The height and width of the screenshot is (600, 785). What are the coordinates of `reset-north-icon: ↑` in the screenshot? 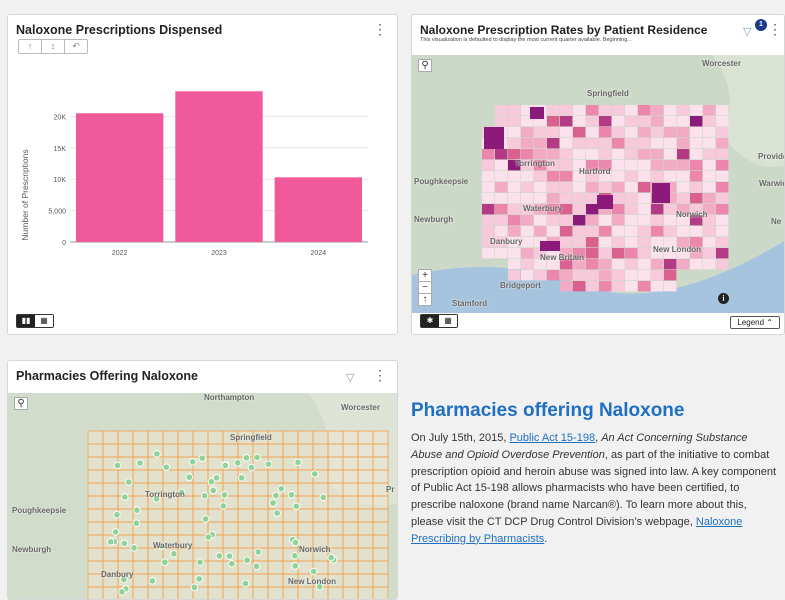 It's located at (425, 299).